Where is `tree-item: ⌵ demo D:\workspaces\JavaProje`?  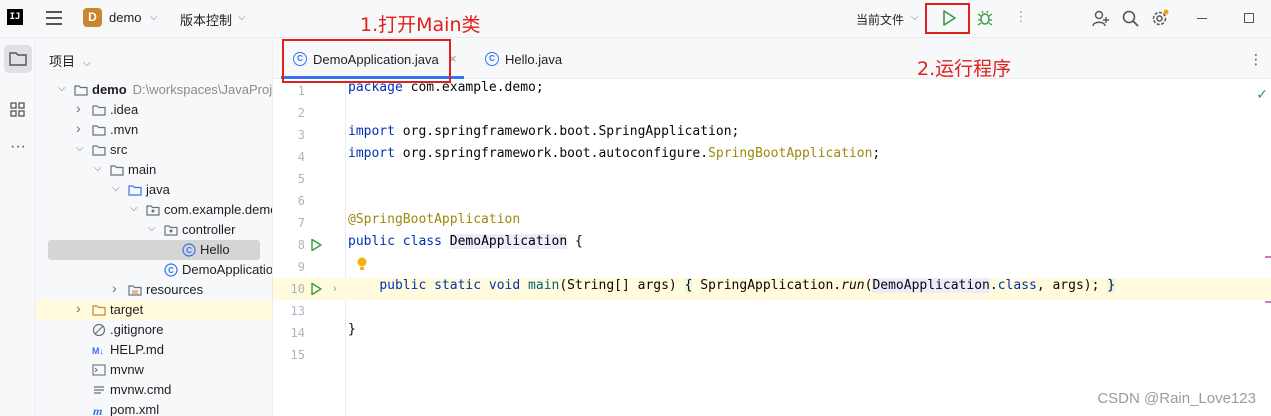
tree-item: ⌵ demo D:\workspaces\JavaProje is located at coordinates (154, 90).